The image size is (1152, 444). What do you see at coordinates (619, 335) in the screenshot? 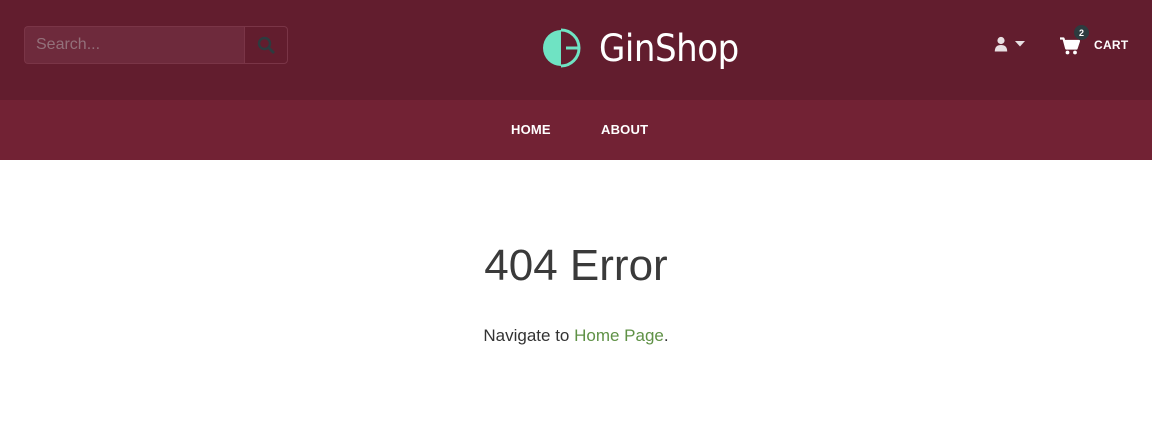
I see `home-page-link: Home Page` at bounding box center [619, 335].